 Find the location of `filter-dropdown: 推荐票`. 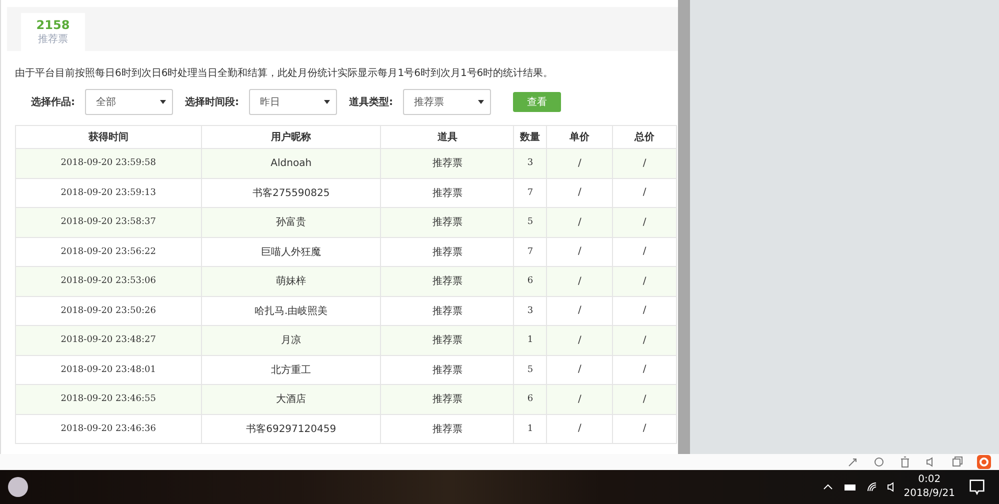

filter-dropdown: 推荐票 is located at coordinates (447, 102).